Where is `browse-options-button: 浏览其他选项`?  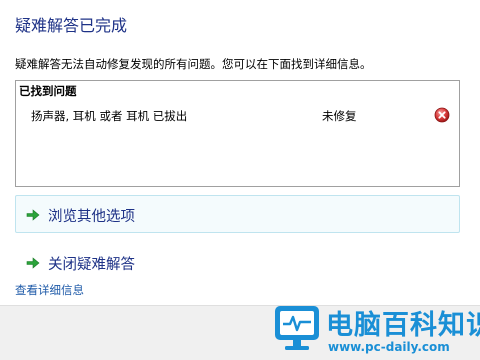
browse-options-button: 浏览其他选项 is located at coordinates (237, 214).